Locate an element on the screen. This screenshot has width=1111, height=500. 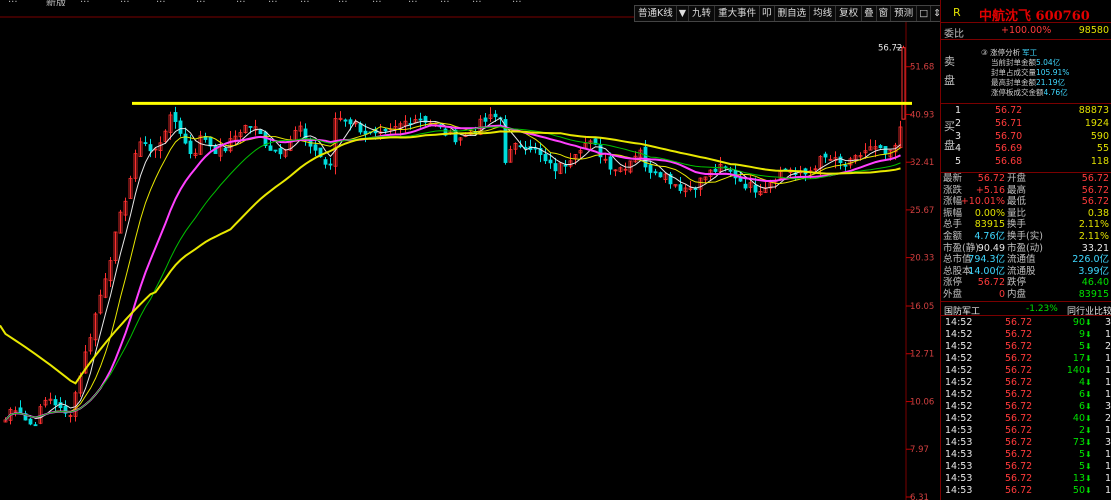
industry-row: 国防军工 -1.23% 同行业比较 is located at coordinates (1026, 309).